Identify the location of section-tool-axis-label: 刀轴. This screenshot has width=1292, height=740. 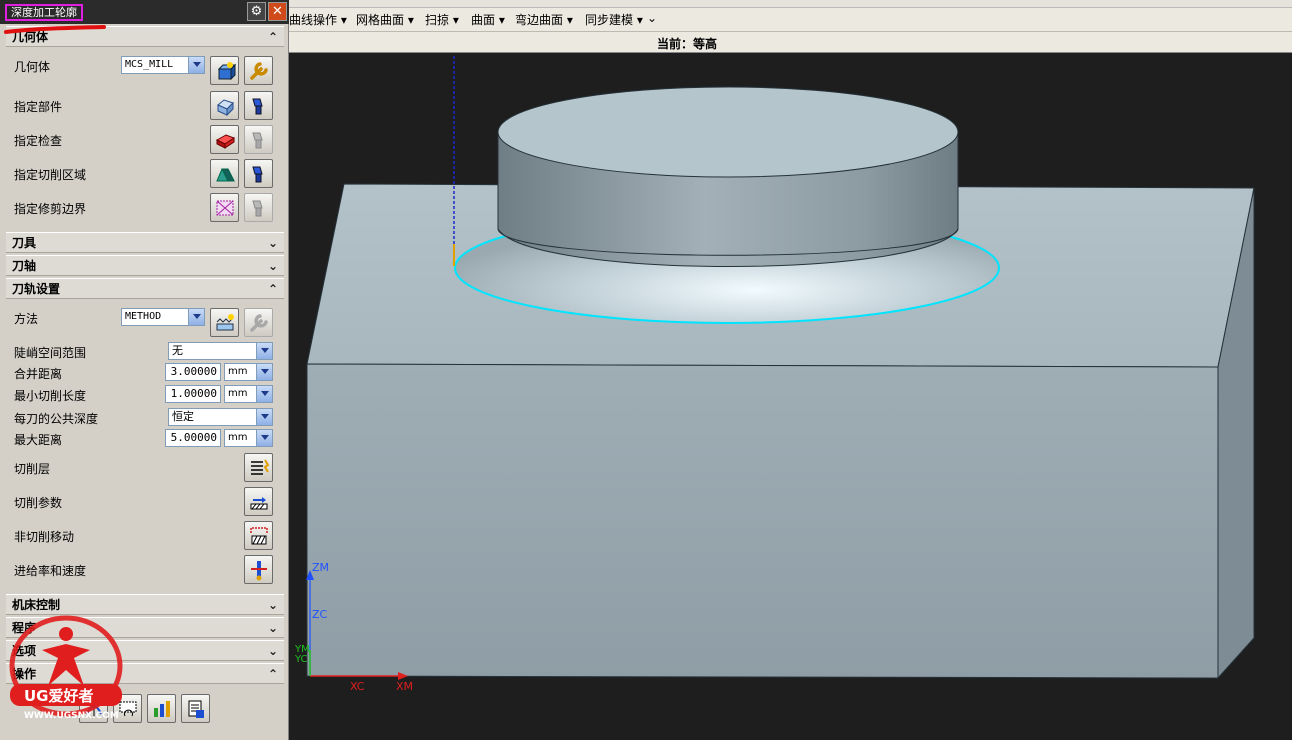
(24, 266).